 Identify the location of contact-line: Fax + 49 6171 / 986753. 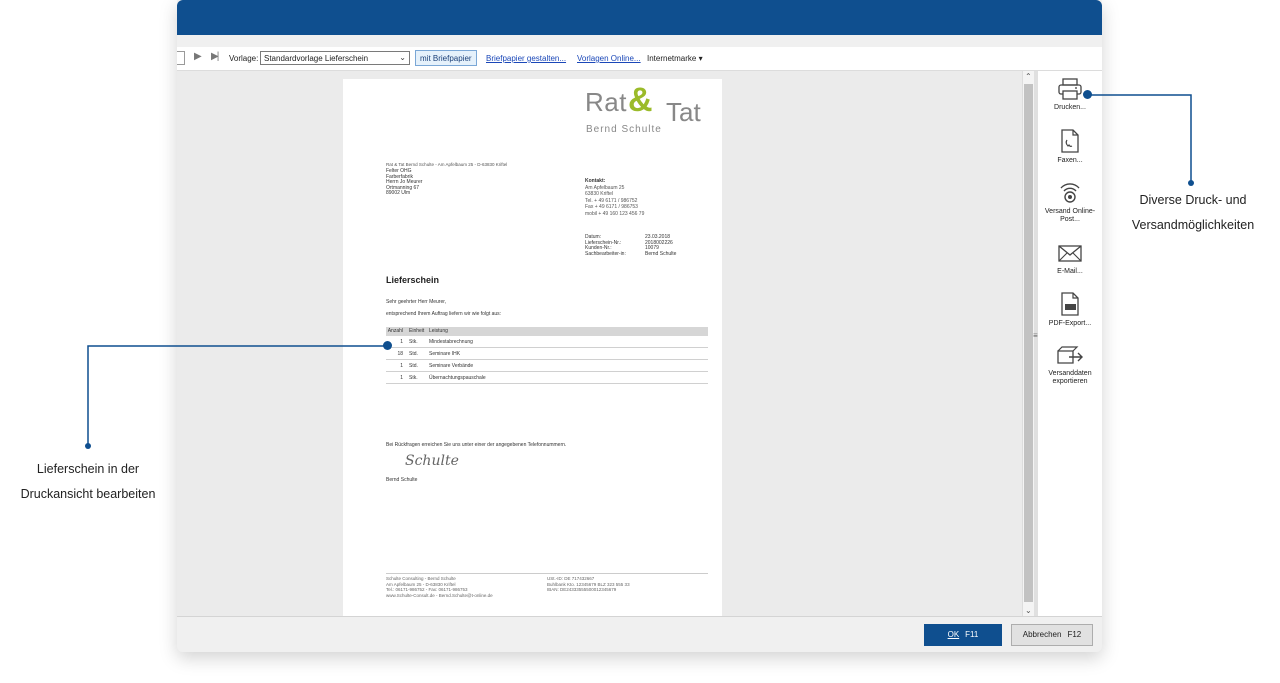
(611, 207).